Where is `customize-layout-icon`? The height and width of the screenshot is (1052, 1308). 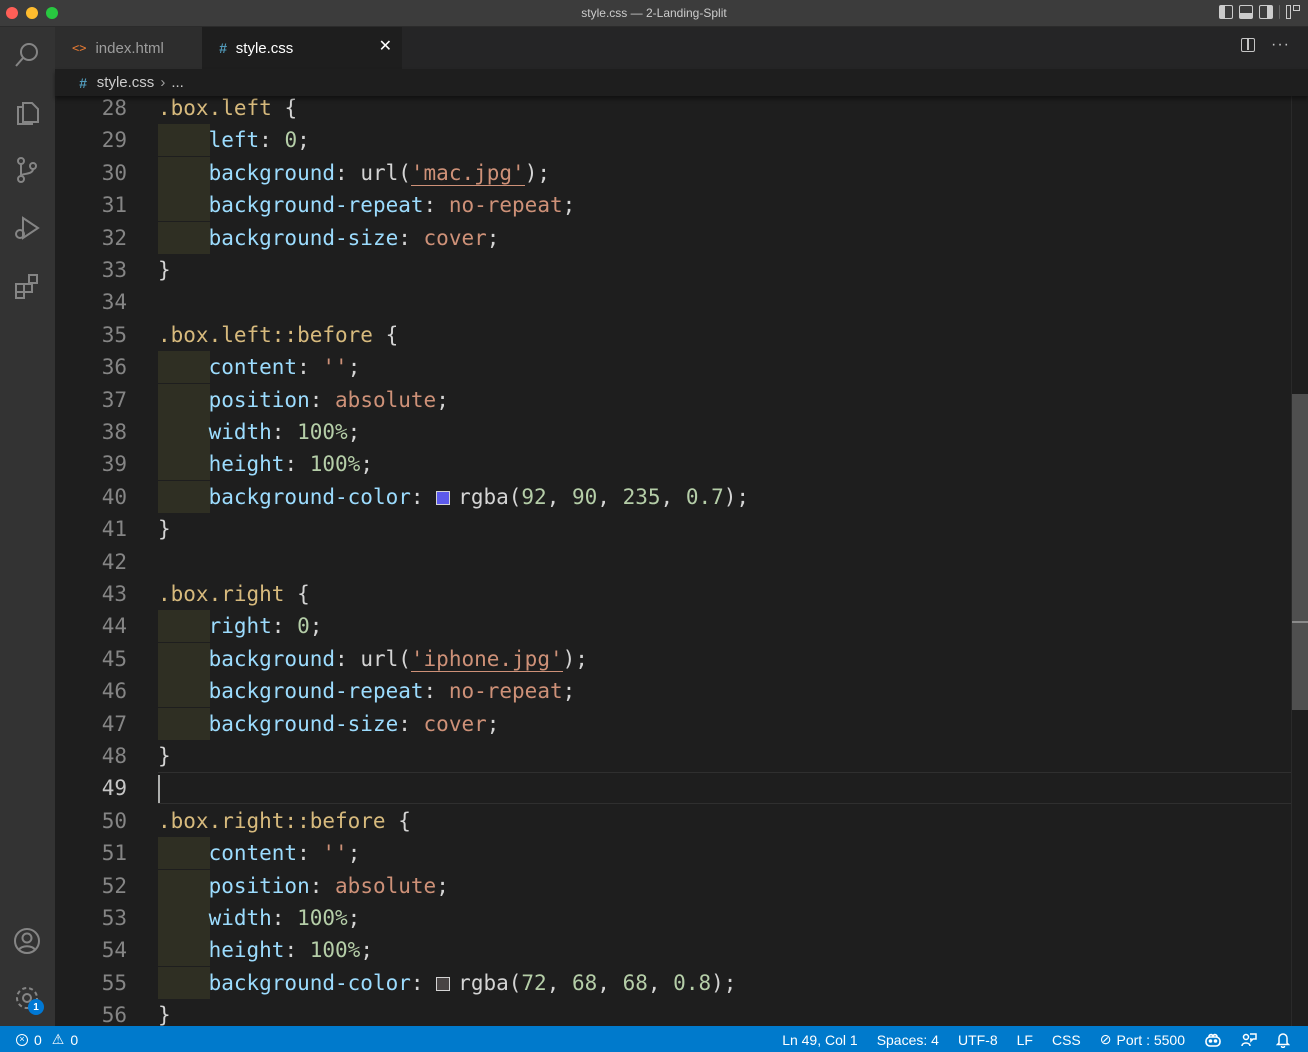 customize-layout-icon is located at coordinates (1293, 12).